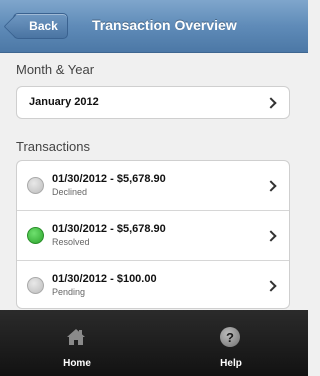  I want to click on transaction-row: 01/30/2012 - $100.00 Pending, so click(153, 284).